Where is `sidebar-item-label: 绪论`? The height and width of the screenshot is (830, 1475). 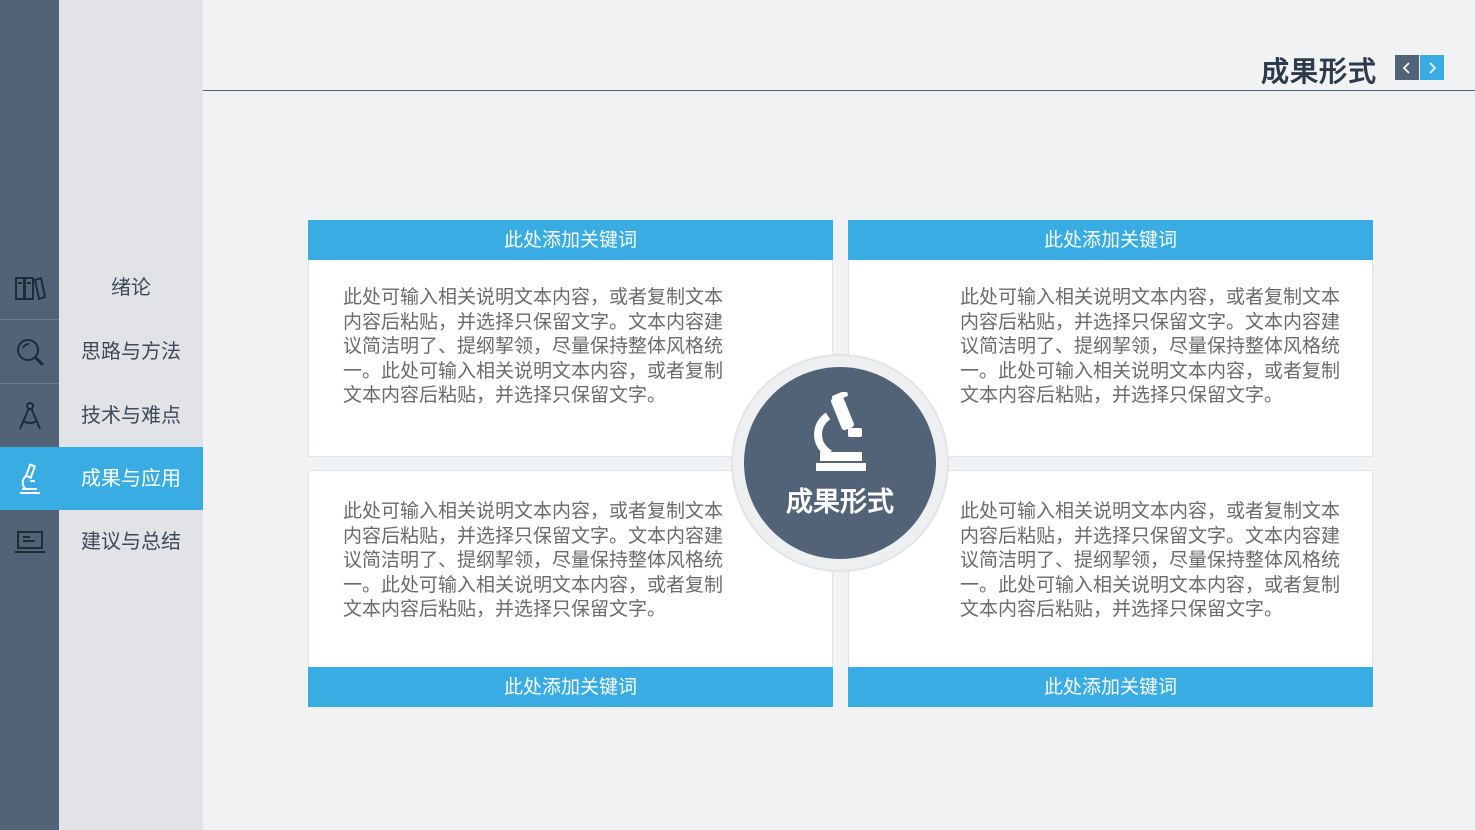
sidebar-item-label: 绪论 is located at coordinates (131, 287).